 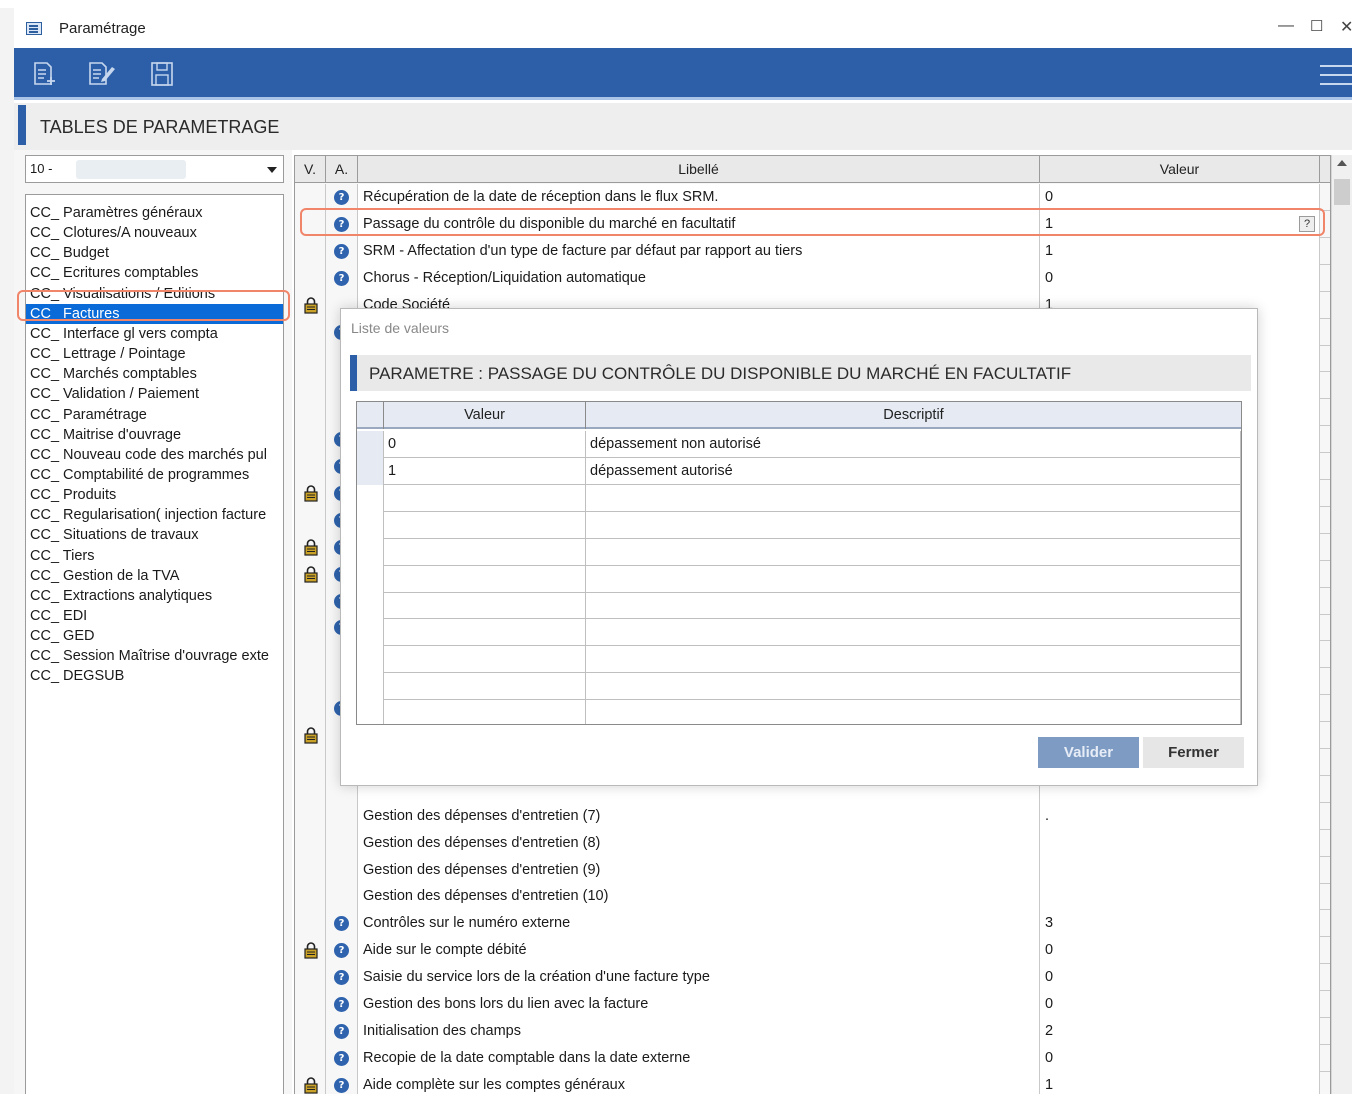 I want to click on table-list-item: CC_ Situations de travaux, so click(x=154, y=535).